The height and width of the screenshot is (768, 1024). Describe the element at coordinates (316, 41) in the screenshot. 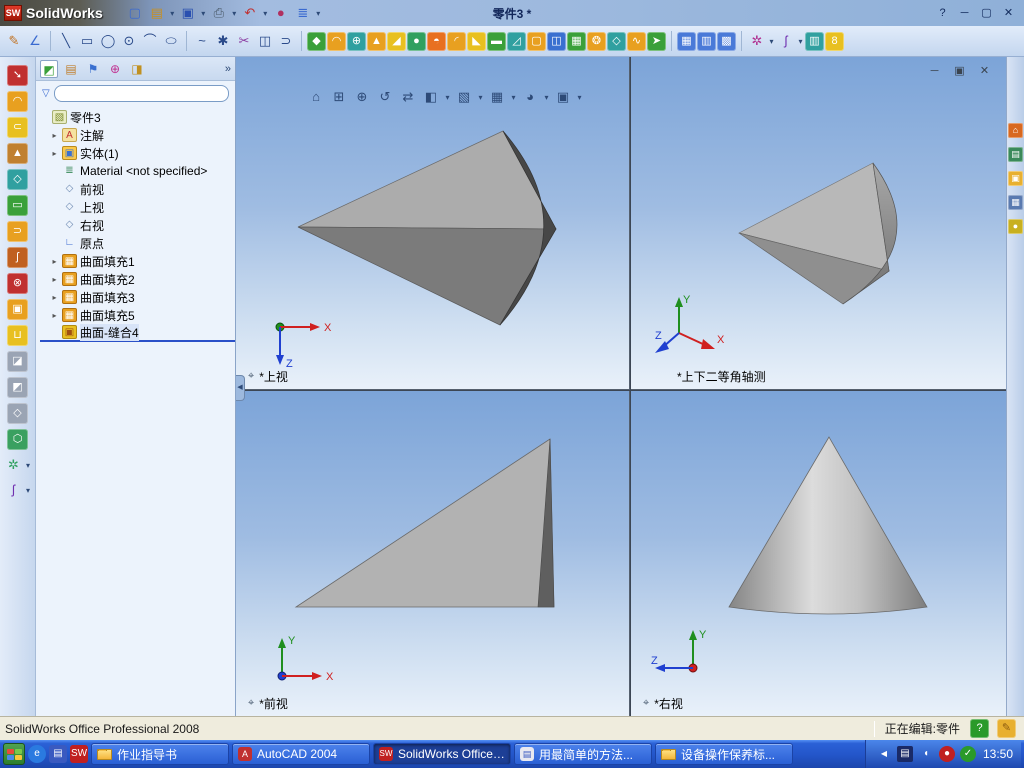

I see `extruded-boss-icon: ◆` at that location.